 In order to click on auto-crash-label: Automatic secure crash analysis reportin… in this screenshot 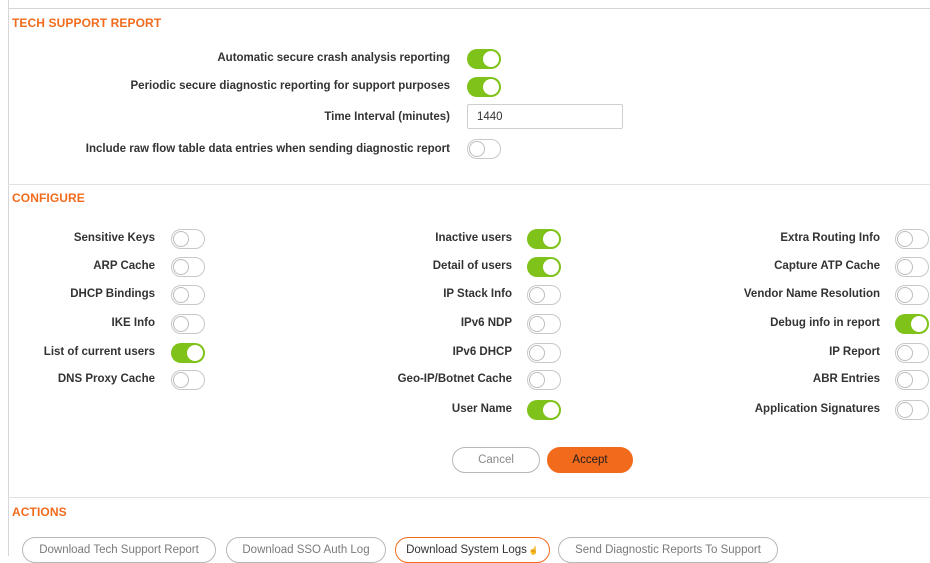, I will do `click(333, 58)`.